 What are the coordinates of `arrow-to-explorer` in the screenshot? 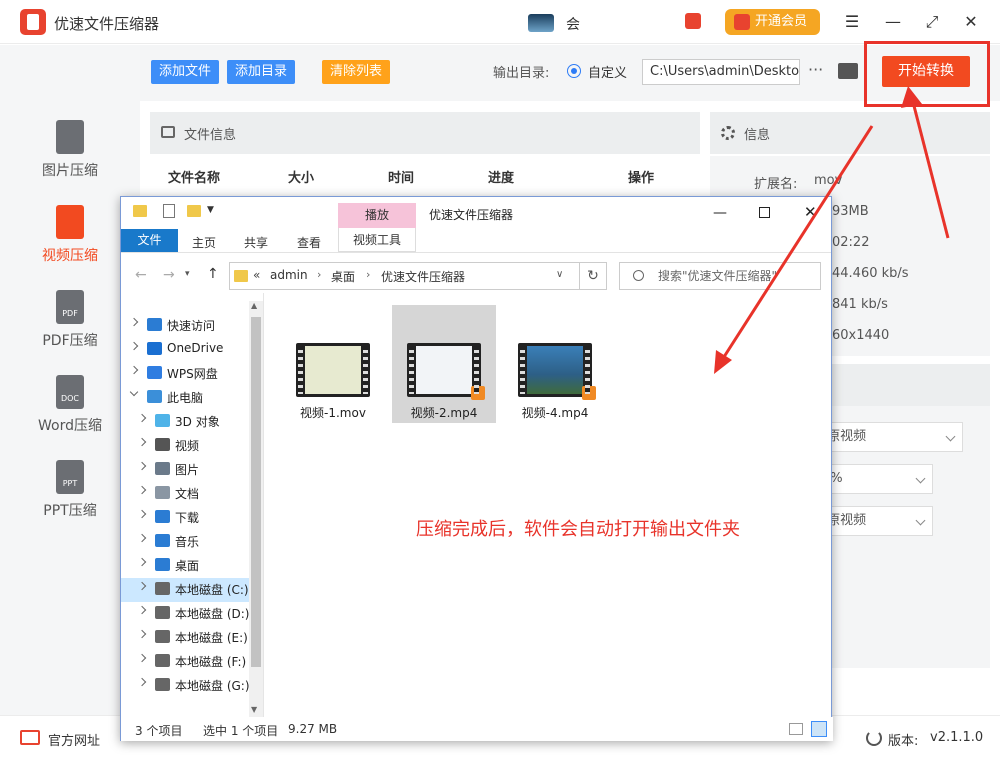 It's located at (797, 243).